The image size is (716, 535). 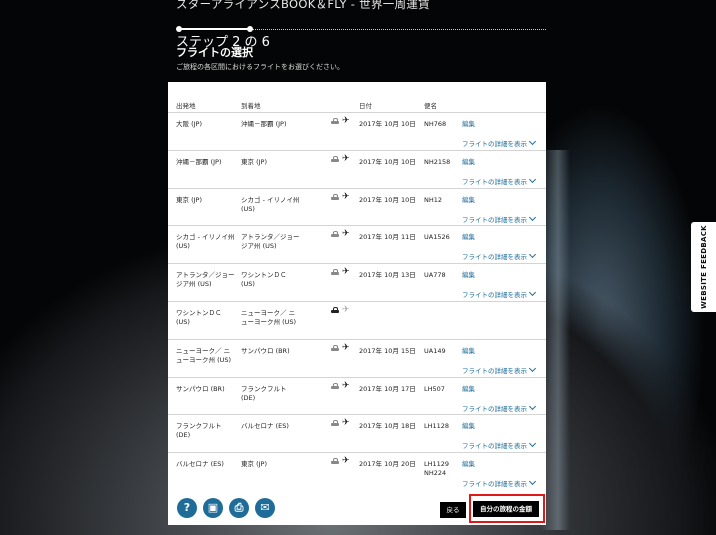 What do you see at coordinates (270, 242) in the screenshot?
I see `row-destination: アトランタ／ジョージア州 (US)` at bounding box center [270, 242].